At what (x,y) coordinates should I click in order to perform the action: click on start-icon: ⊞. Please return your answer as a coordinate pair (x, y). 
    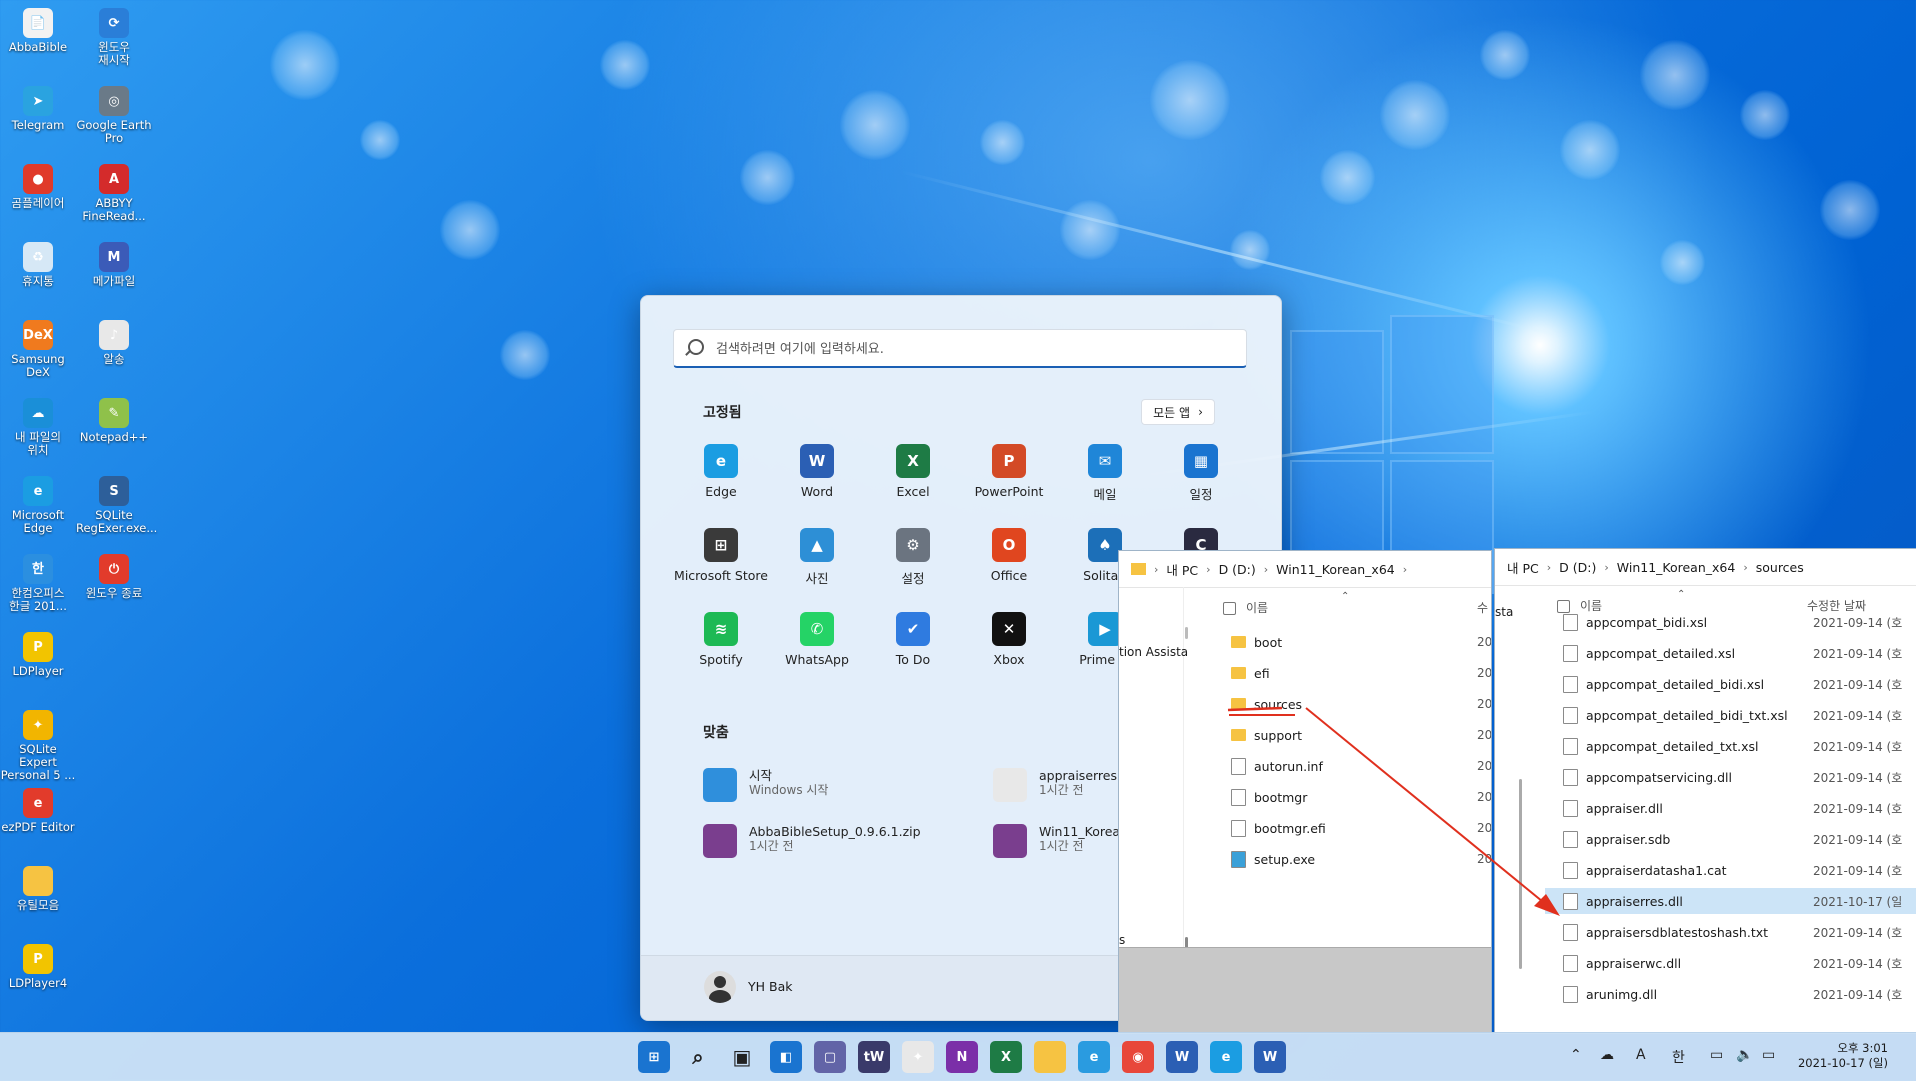
    Looking at the image, I should click on (654, 1057).